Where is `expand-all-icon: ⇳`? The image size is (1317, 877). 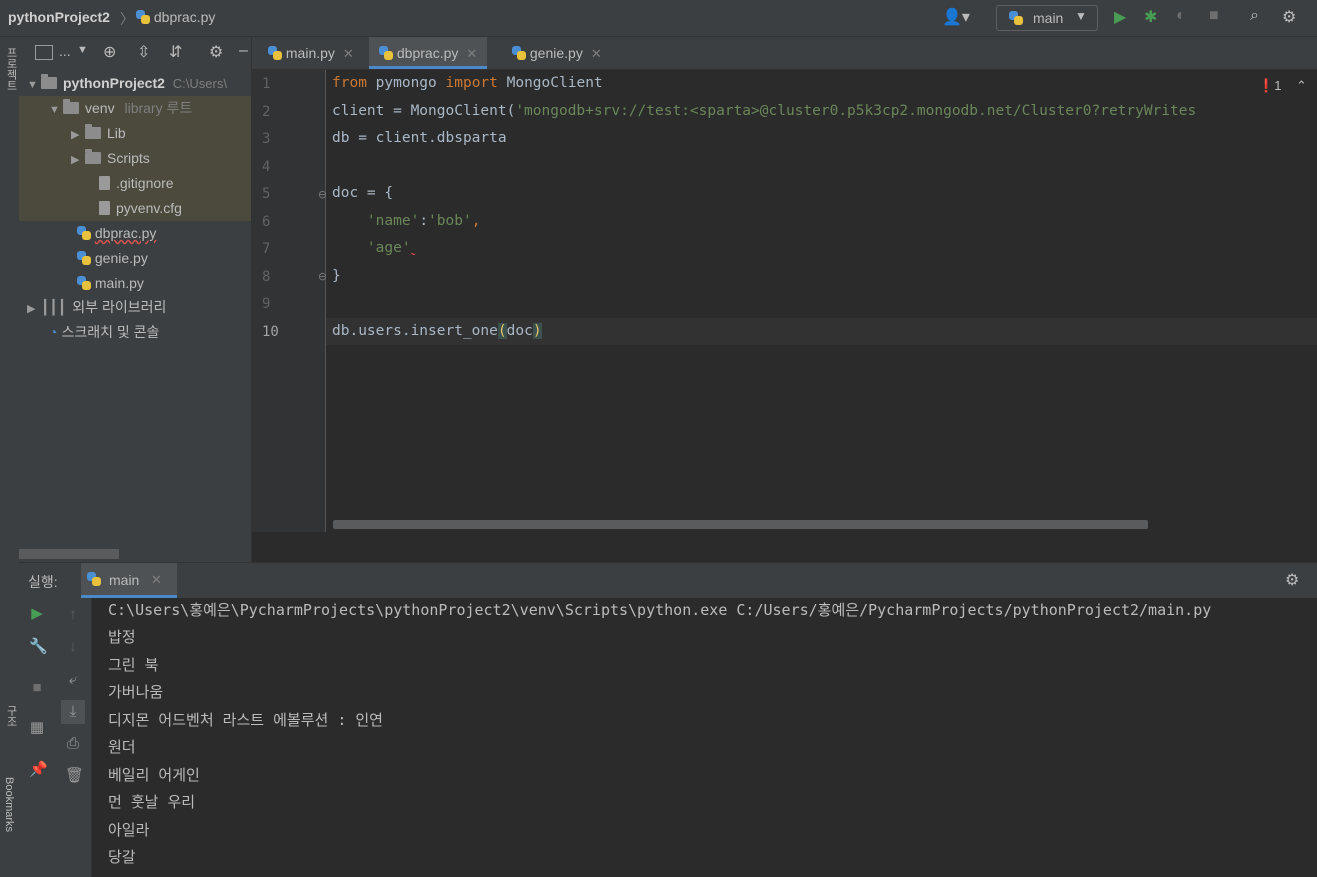
expand-all-icon: ⇳ is located at coordinates (143, 52).